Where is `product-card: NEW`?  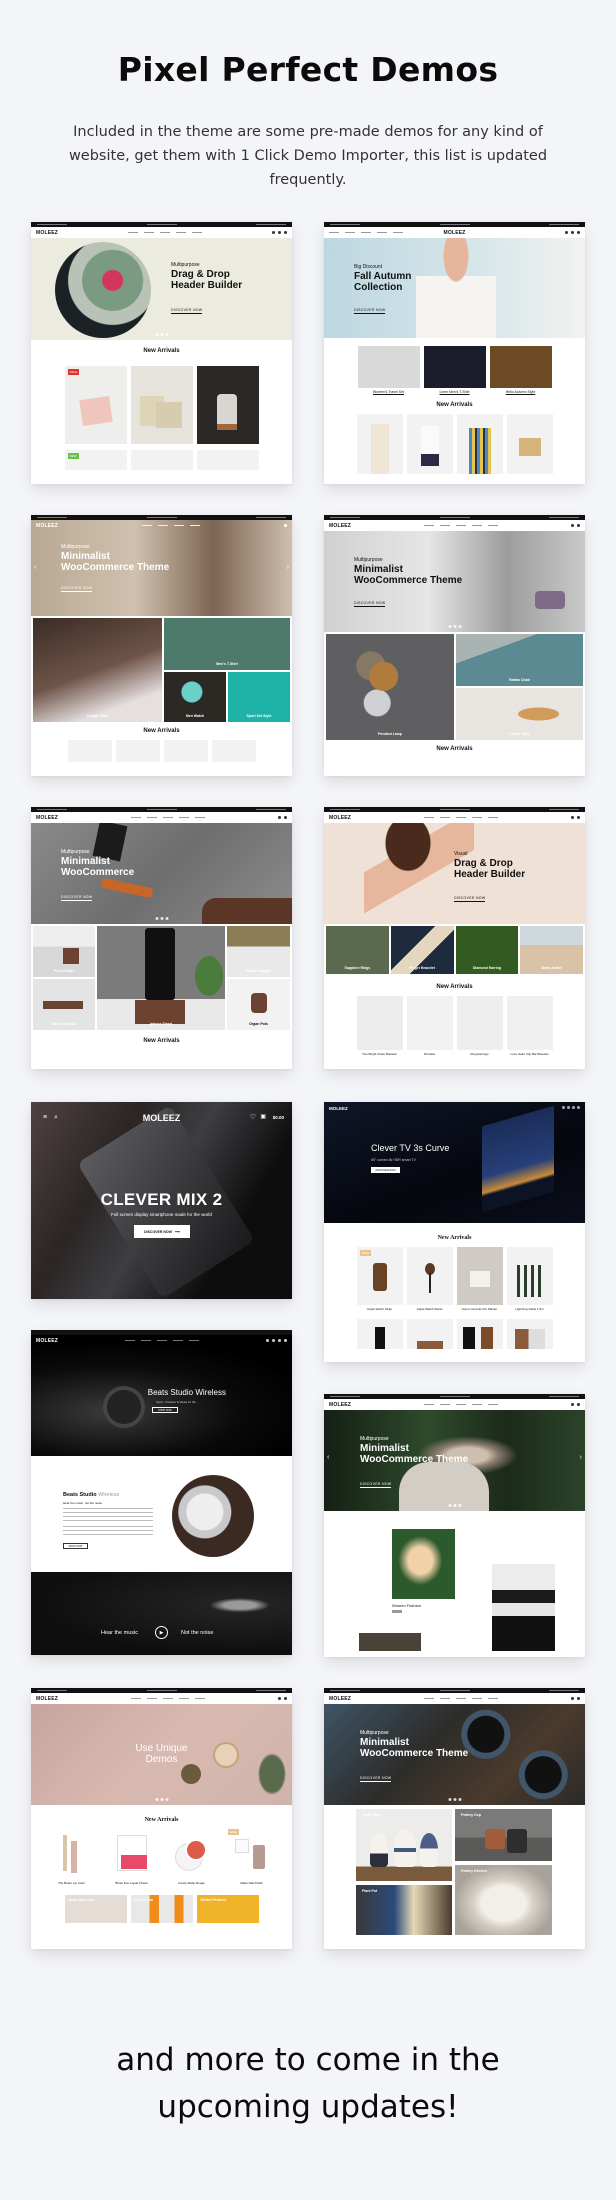 product-card: NEW is located at coordinates (95, 460).